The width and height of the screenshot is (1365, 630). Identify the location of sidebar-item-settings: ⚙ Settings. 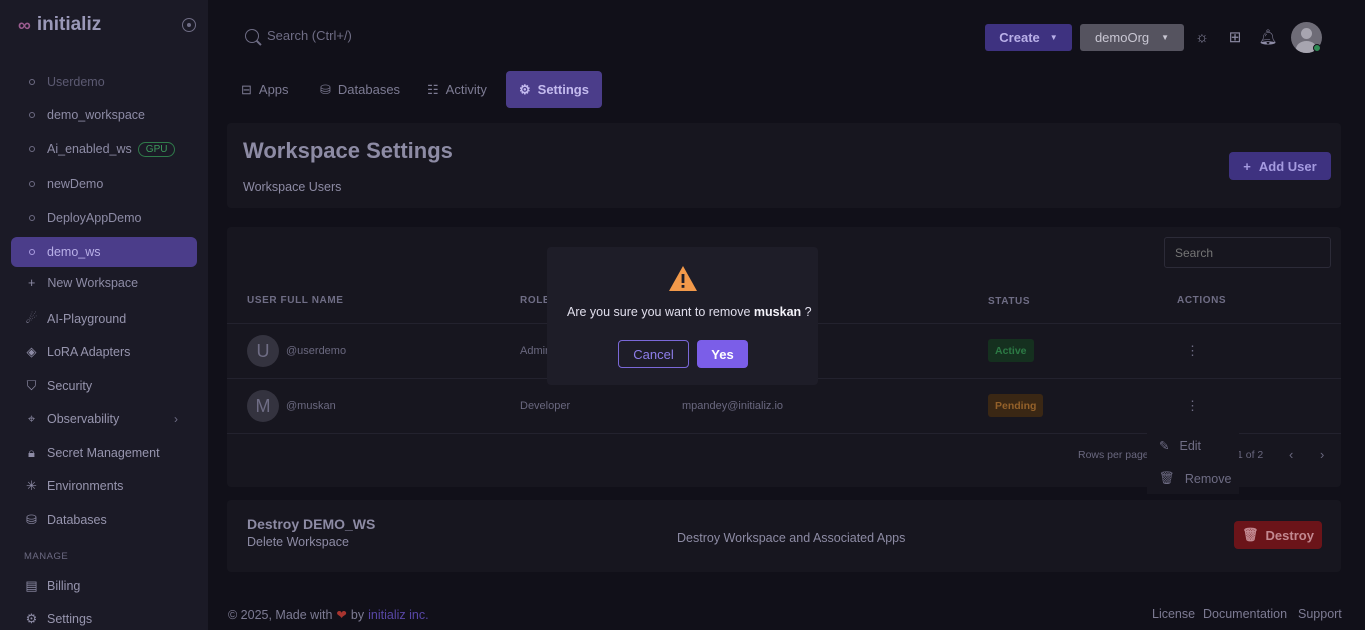
(58, 618).